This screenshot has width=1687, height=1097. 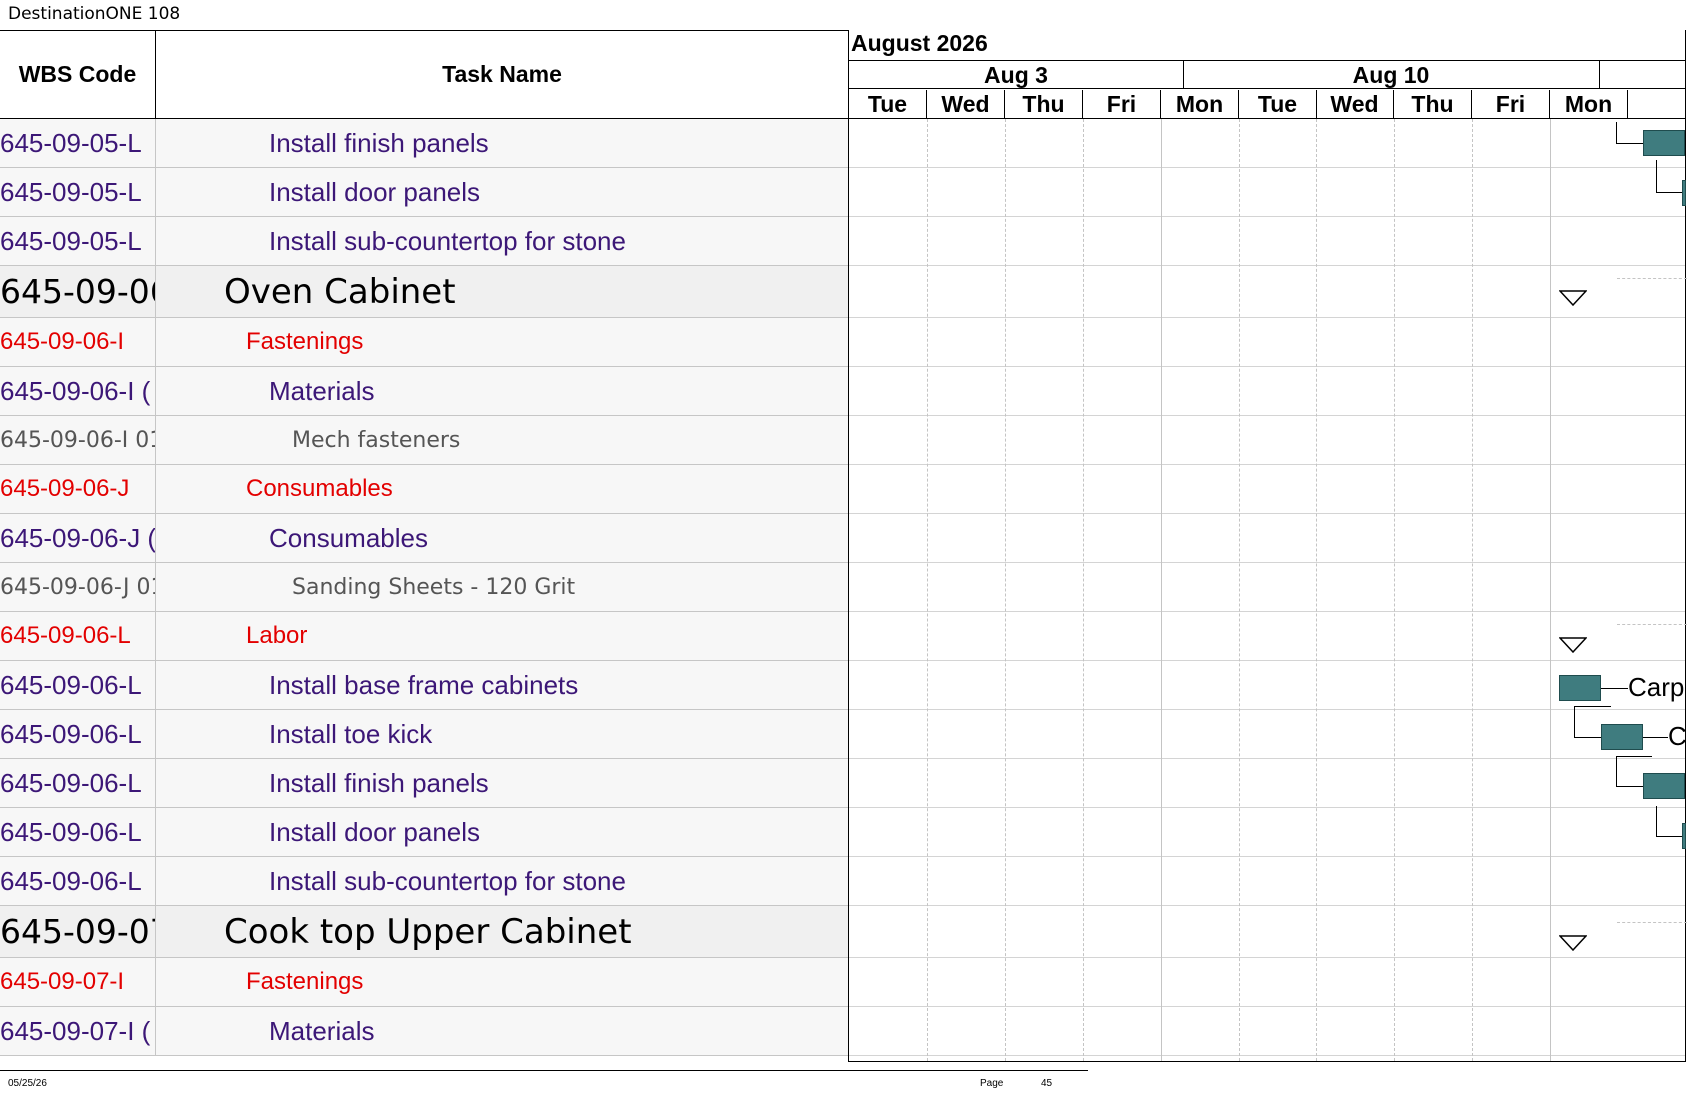 I want to click on task-name-cell: Cook top Upper Cabinet, so click(x=428, y=931).